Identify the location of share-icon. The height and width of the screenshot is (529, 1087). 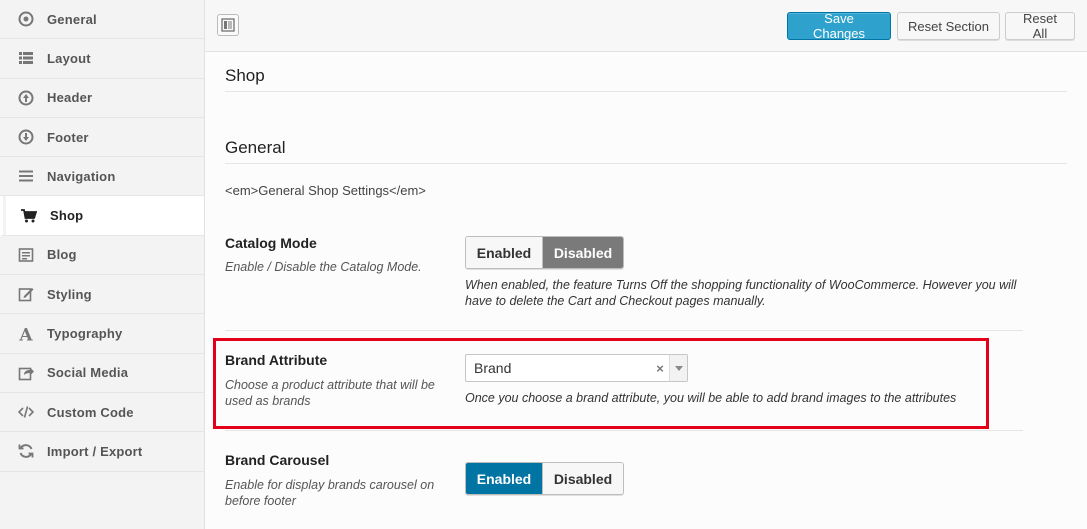
(26, 373).